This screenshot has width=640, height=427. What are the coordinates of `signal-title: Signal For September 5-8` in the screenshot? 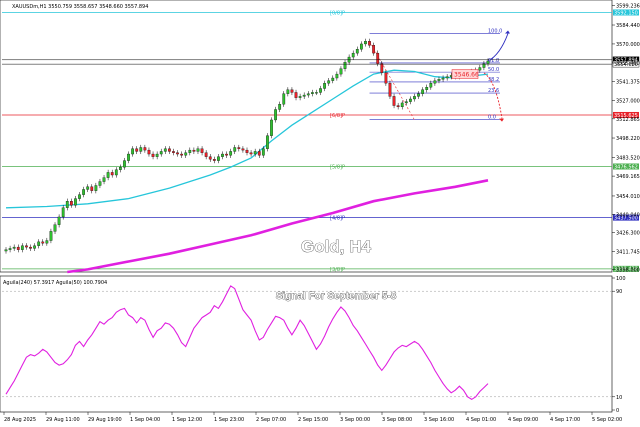 It's located at (336, 296).